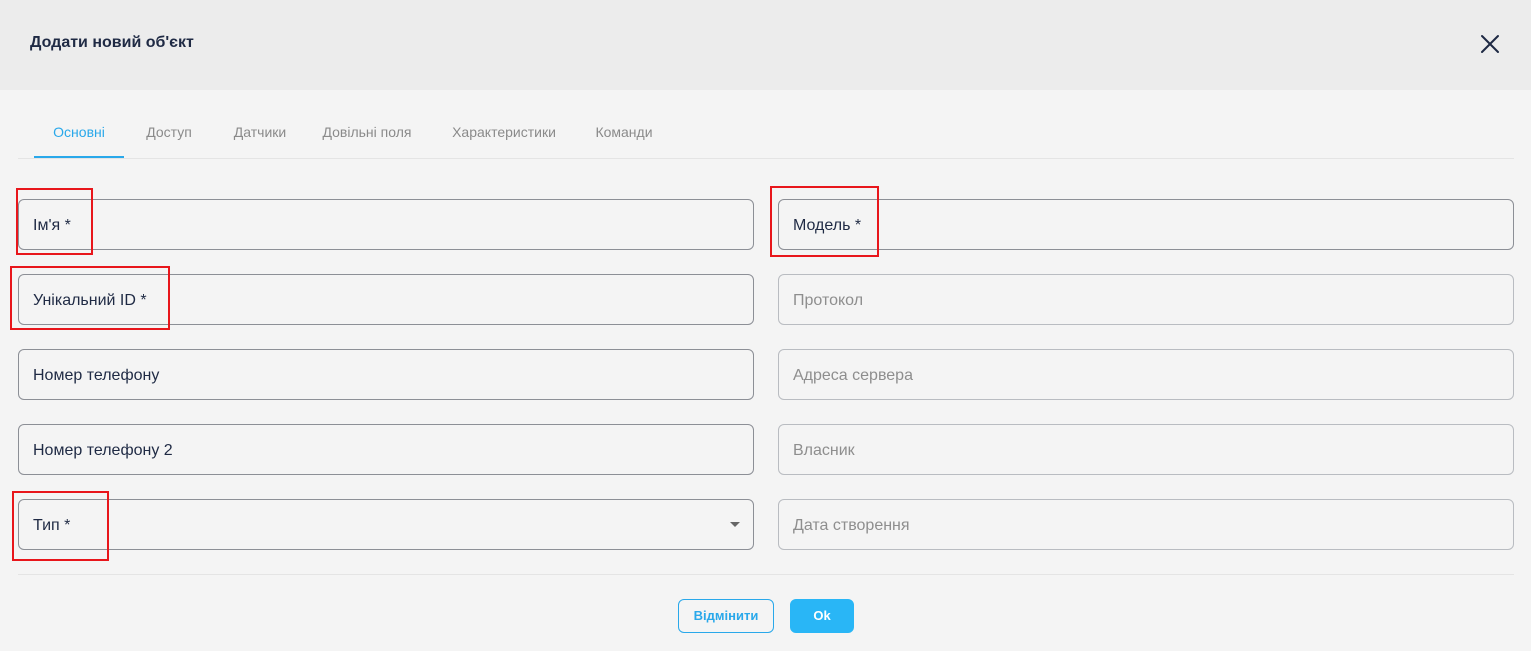 The image size is (1531, 651). Describe the element at coordinates (169, 131) in the screenshot. I see `tab-access: Доступ` at that location.